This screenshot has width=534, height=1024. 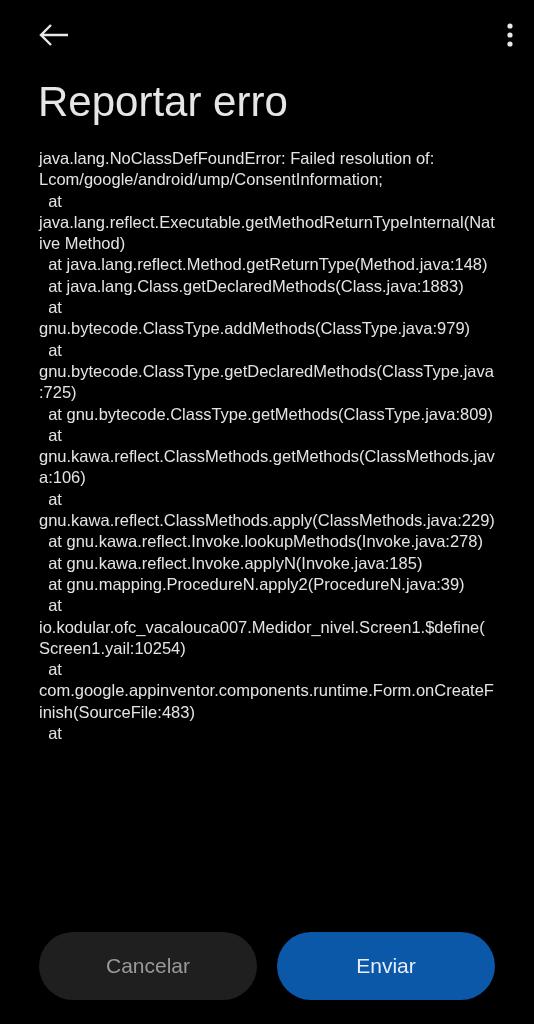 I want to click on send-button: Enviar, so click(x=386, y=966).